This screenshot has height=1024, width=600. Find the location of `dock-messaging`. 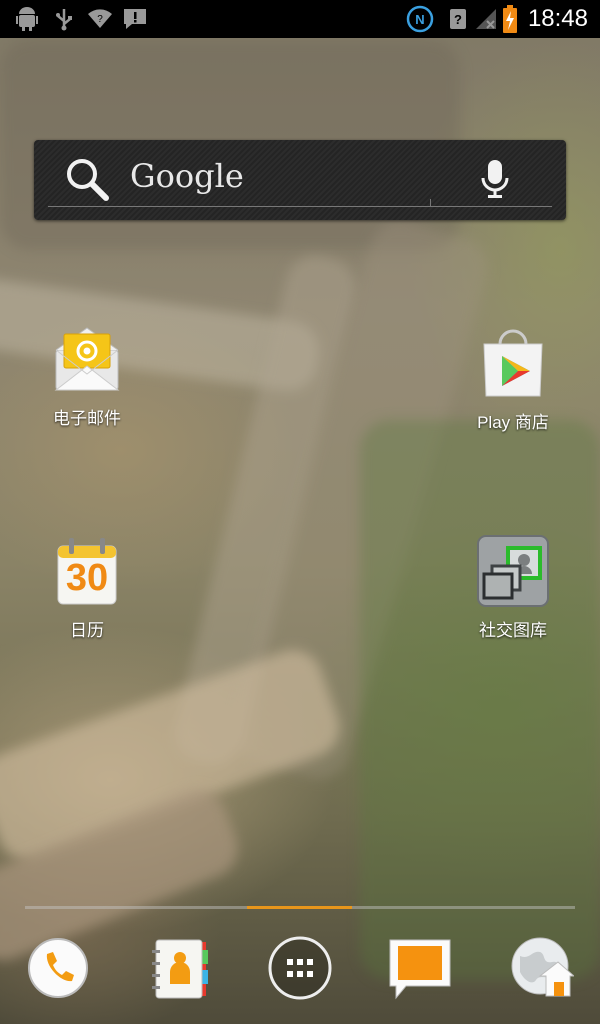

dock-messaging is located at coordinates (420, 968).